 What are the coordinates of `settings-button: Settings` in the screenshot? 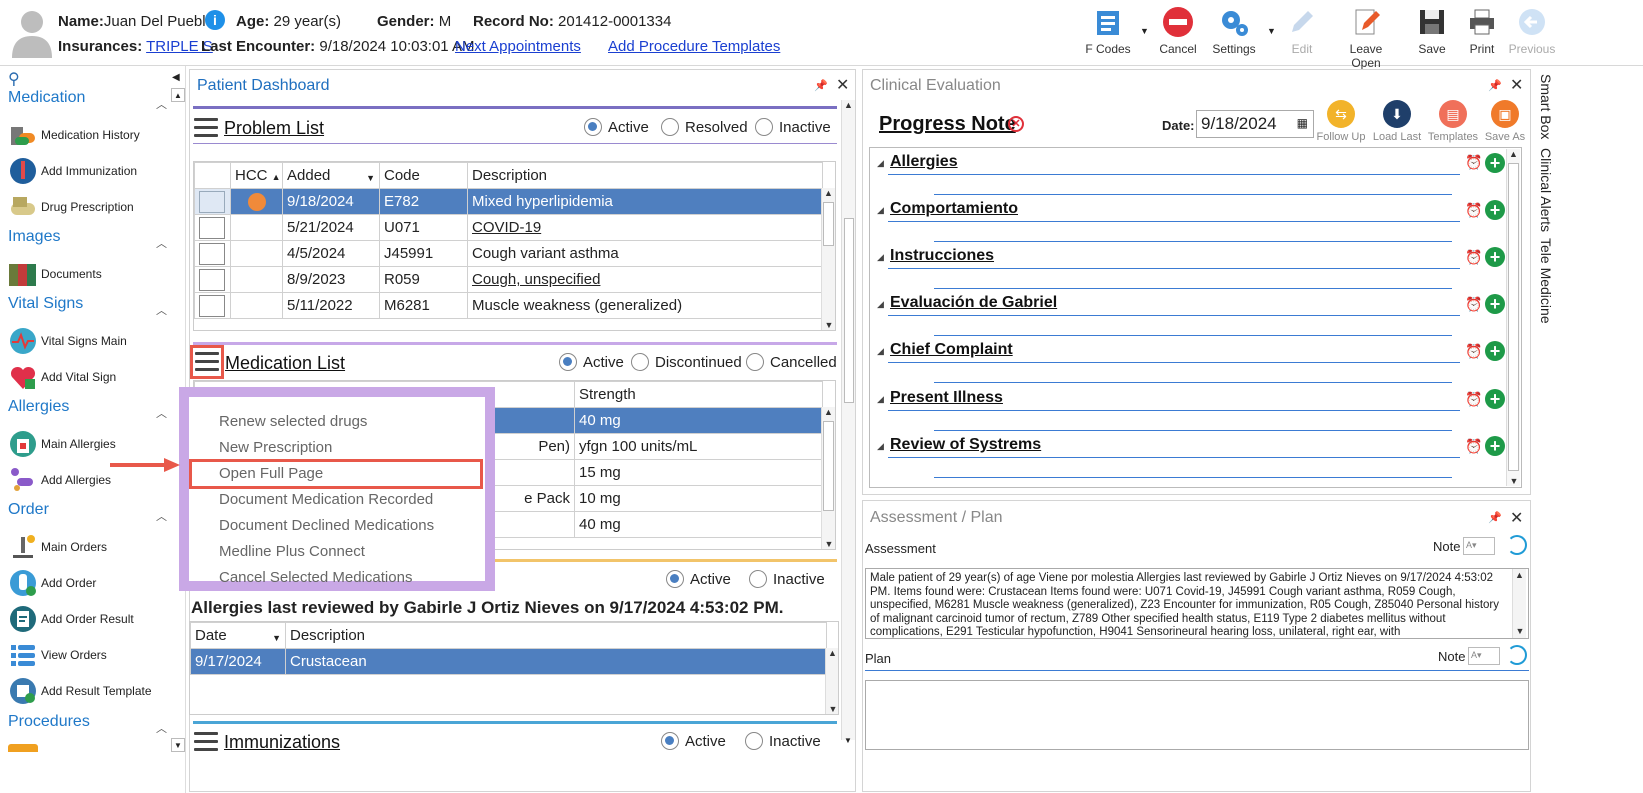 It's located at (1234, 31).